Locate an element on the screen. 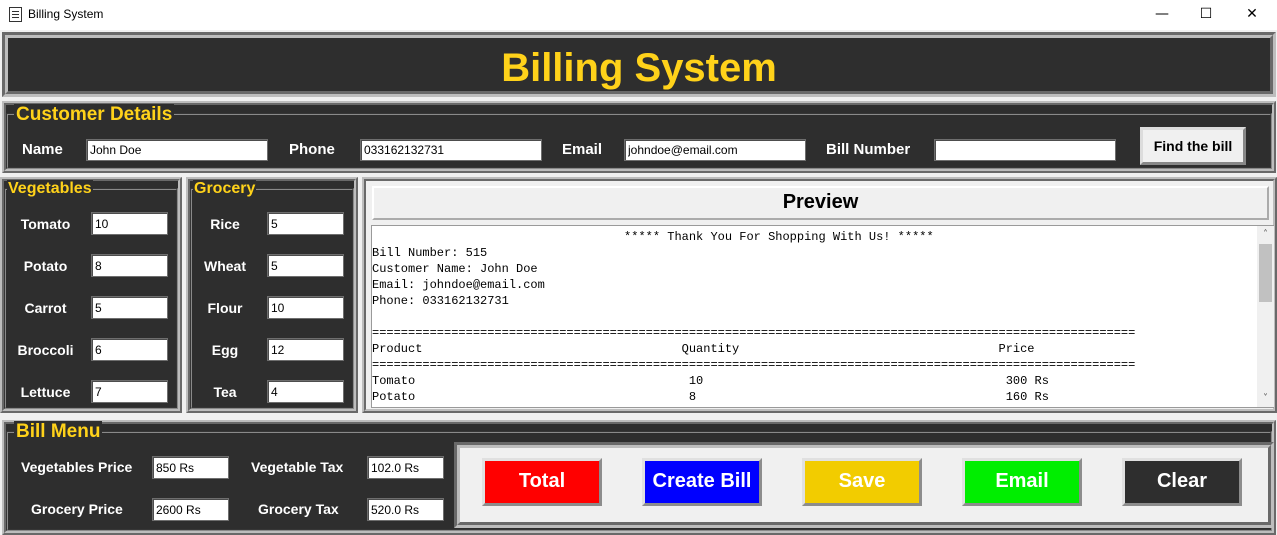 The height and width of the screenshot is (535, 1277). scroll-down-icon: ˅ is located at coordinates (1265, 398).